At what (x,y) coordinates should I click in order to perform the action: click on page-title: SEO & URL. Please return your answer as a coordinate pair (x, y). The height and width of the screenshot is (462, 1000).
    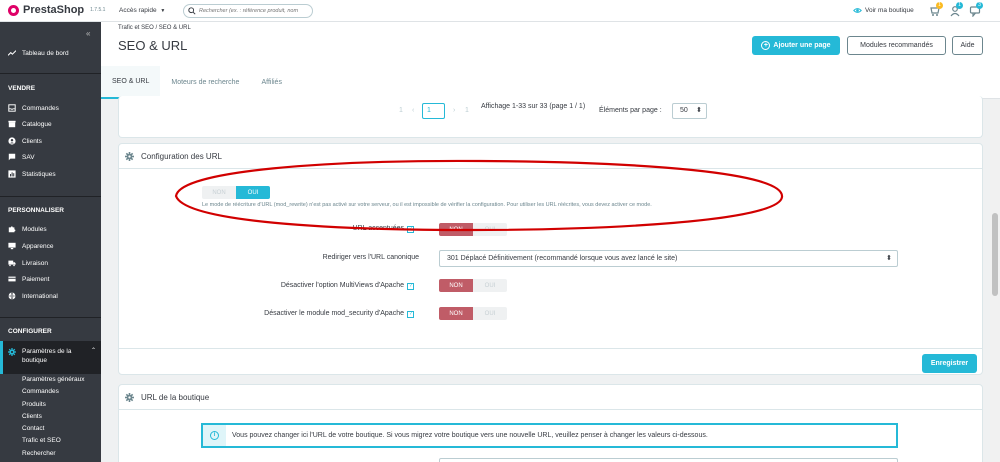
    Looking at the image, I should click on (153, 45).